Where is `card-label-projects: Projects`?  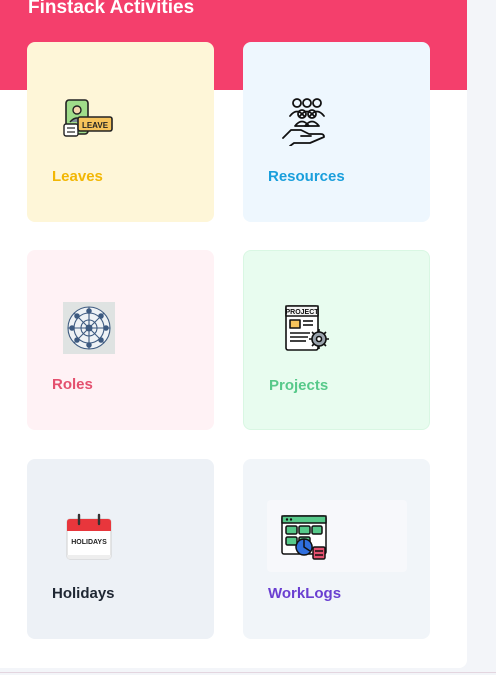
card-label-projects: Projects is located at coordinates (299, 385).